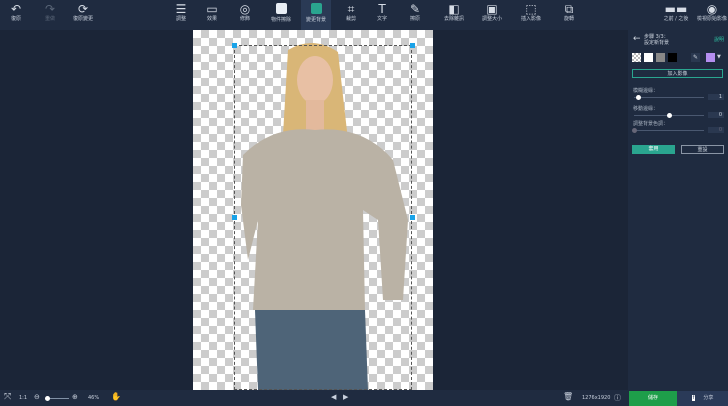 This screenshot has height=406, width=728. What do you see at coordinates (636, 57) in the screenshot?
I see `transparent-swatch` at bounding box center [636, 57].